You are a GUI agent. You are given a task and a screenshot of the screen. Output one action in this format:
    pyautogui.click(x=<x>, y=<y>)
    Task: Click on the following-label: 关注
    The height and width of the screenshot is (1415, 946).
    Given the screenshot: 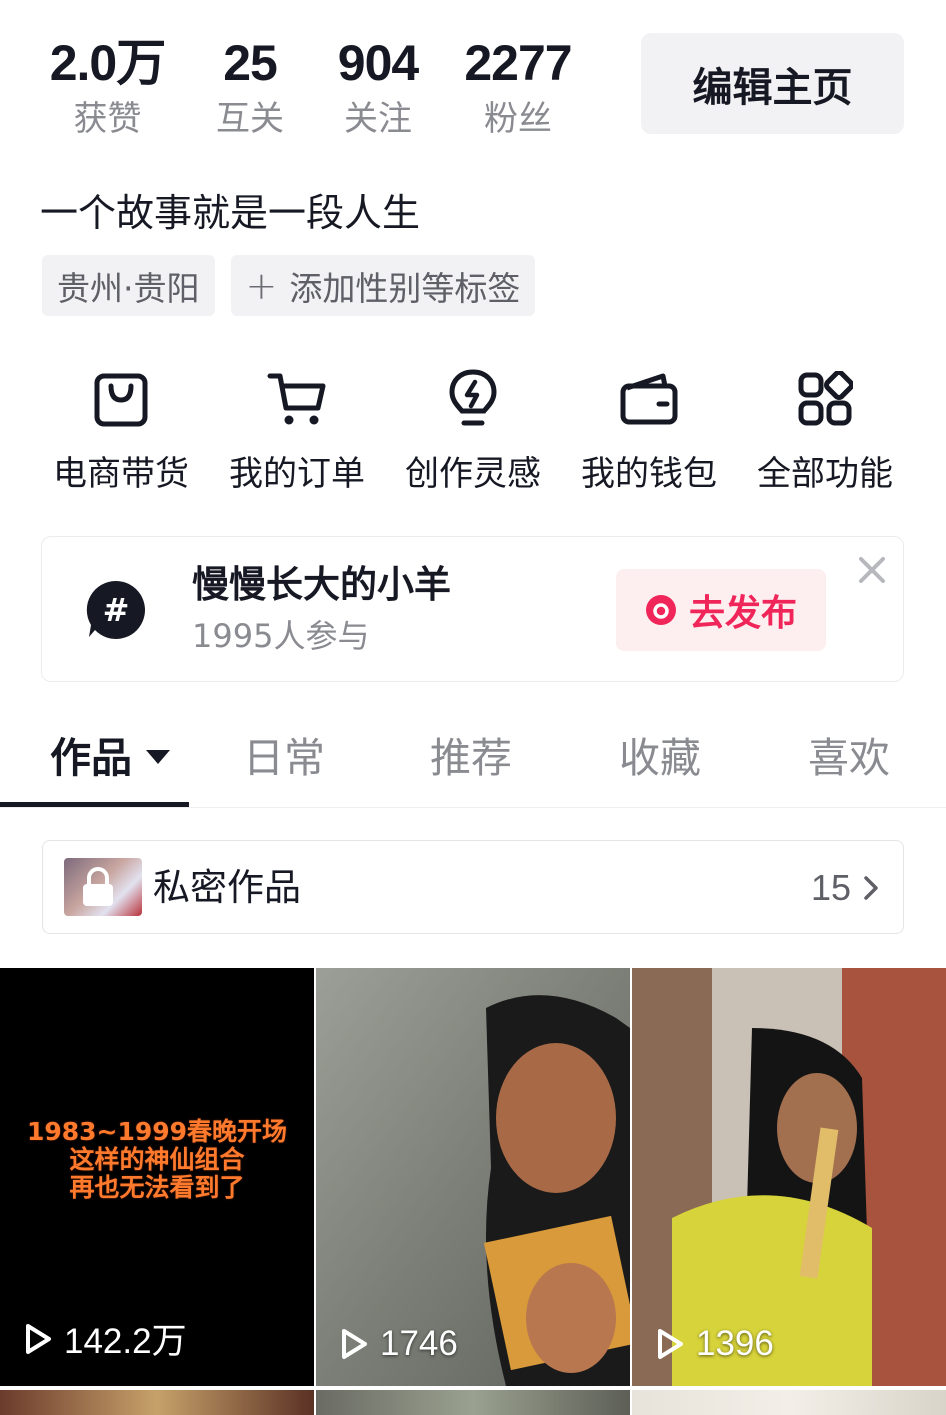 What is the action you would take?
    pyautogui.click(x=378, y=119)
    